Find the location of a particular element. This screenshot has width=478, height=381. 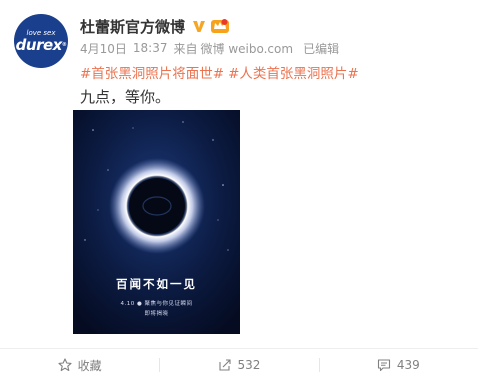

comment-icon is located at coordinates (384, 365).